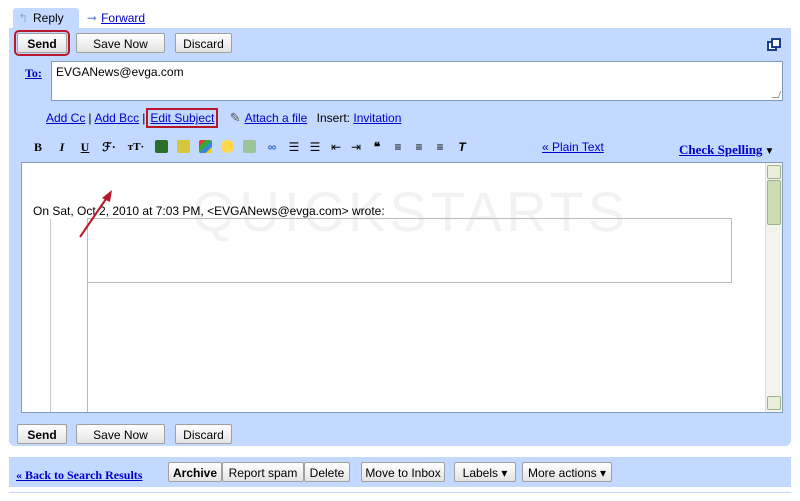  What do you see at coordinates (123, 18) in the screenshot?
I see `forward-label: Forward` at bounding box center [123, 18].